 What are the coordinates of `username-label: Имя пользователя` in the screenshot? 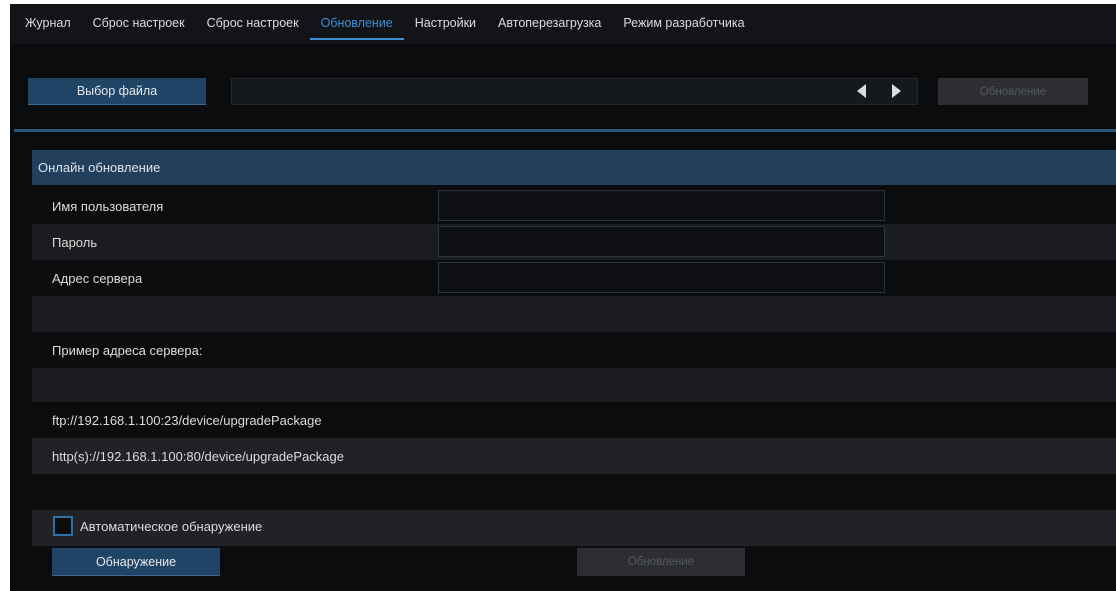 It's located at (108, 206).